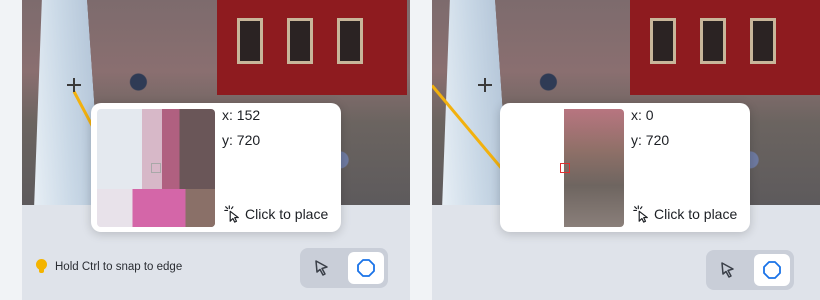 This screenshot has height=300, width=820. I want to click on panel-divider, so click(421, 150).